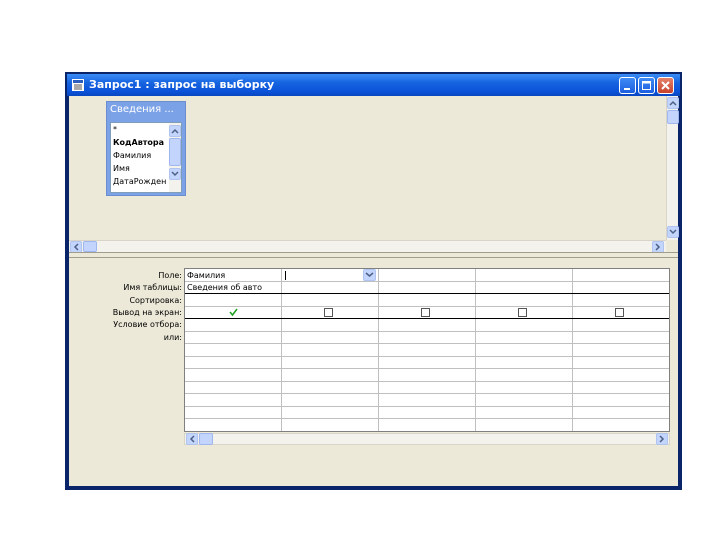  I want to click on upper-scroll-up, so click(673, 103).